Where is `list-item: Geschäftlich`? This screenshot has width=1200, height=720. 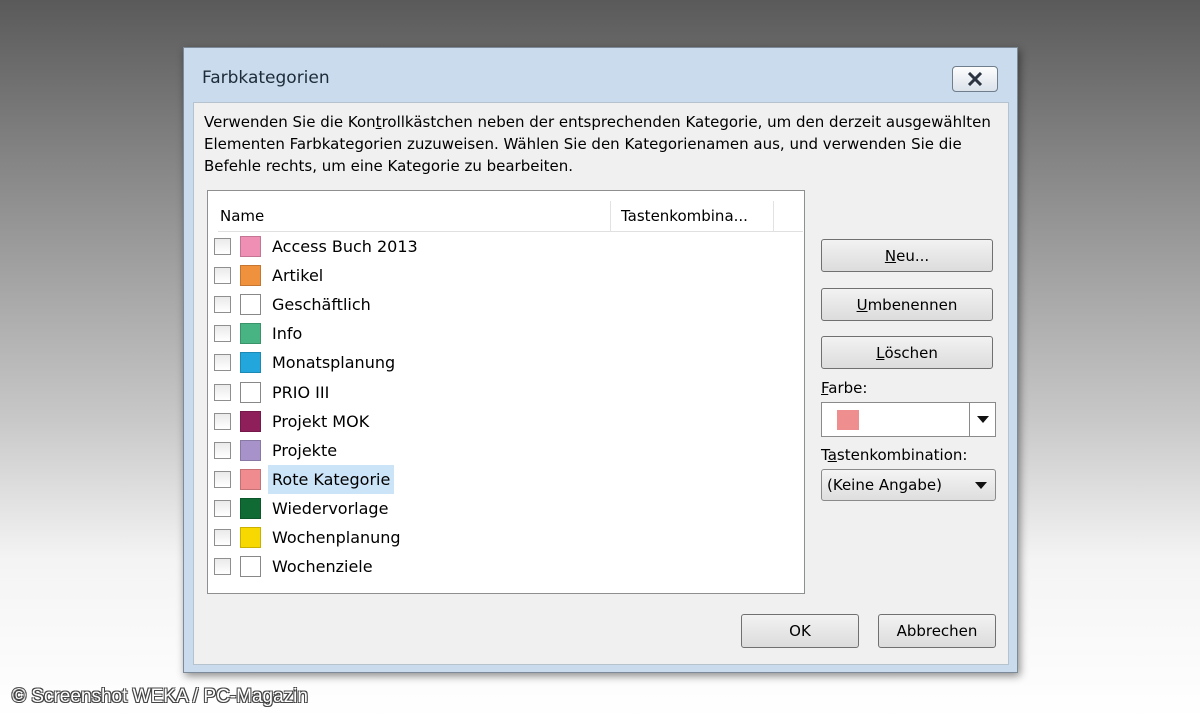 list-item: Geschäftlich is located at coordinates (504, 304).